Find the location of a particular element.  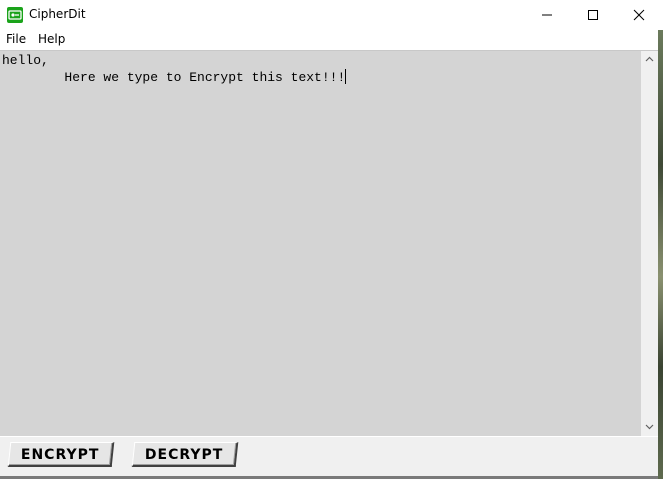

editor-line-2: Here we type to Encrypt this text!!! is located at coordinates (174, 77).